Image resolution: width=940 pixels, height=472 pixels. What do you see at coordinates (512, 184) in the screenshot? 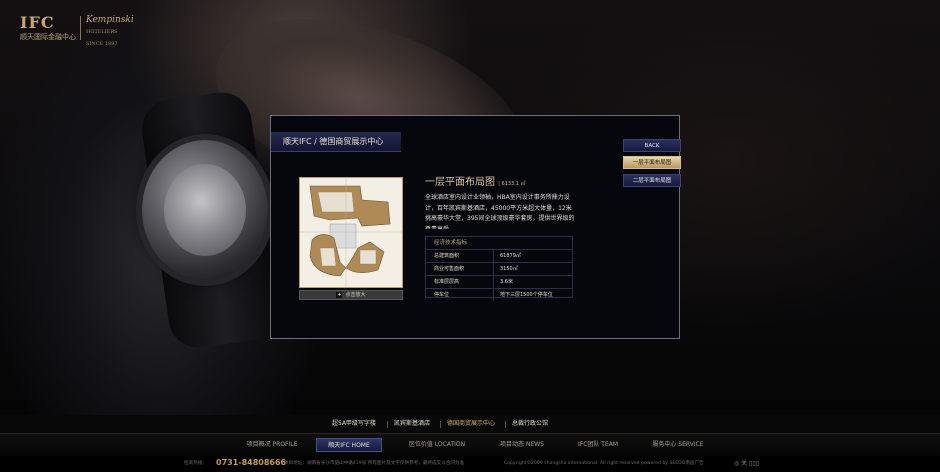
I see `floor-plan-area: | 6133.1 ㎡` at bounding box center [512, 184].